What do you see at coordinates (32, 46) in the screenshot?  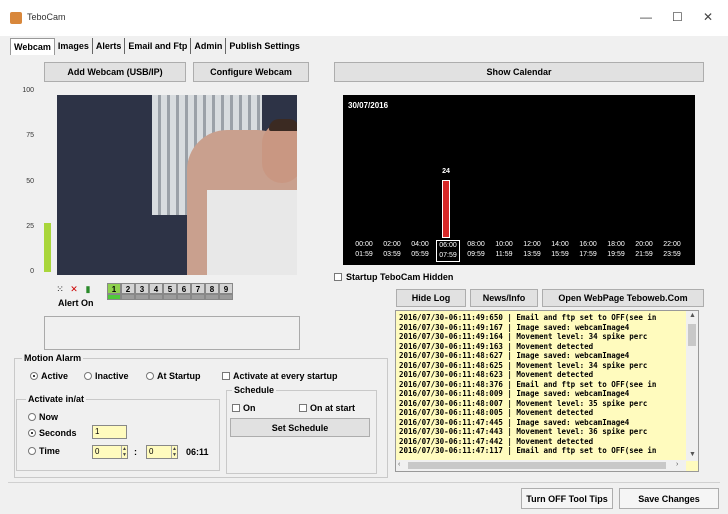 I see `tab-webcam: Webcam` at bounding box center [32, 46].